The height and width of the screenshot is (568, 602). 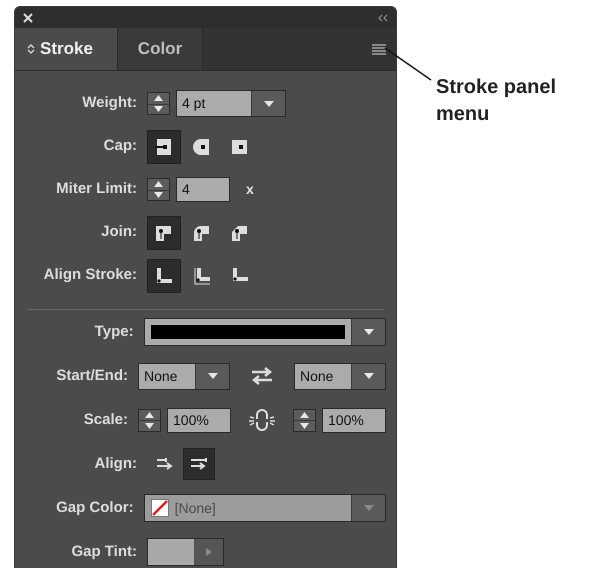 What do you see at coordinates (115, 464) in the screenshot?
I see `field-label: Align:` at bounding box center [115, 464].